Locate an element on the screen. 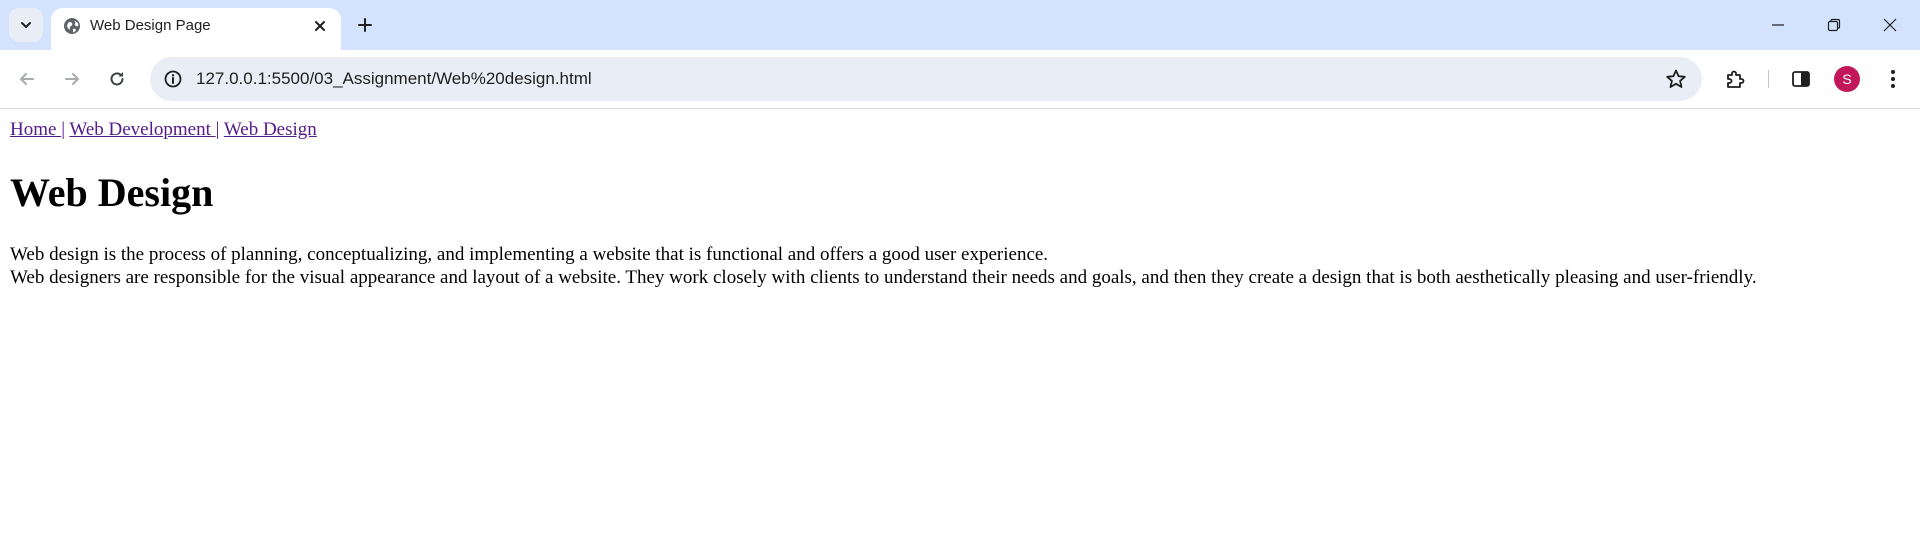 The height and width of the screenshot is (543, 1920). chevron-down-icon is located at coordinates (26, 25).